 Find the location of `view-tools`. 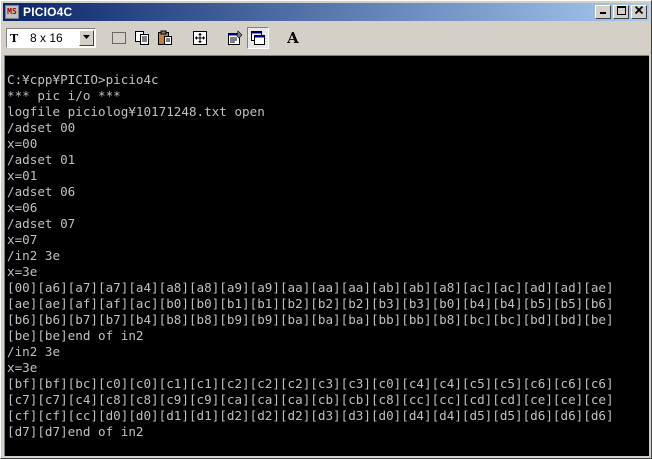

view-tools is located at coordinates (200, 38).